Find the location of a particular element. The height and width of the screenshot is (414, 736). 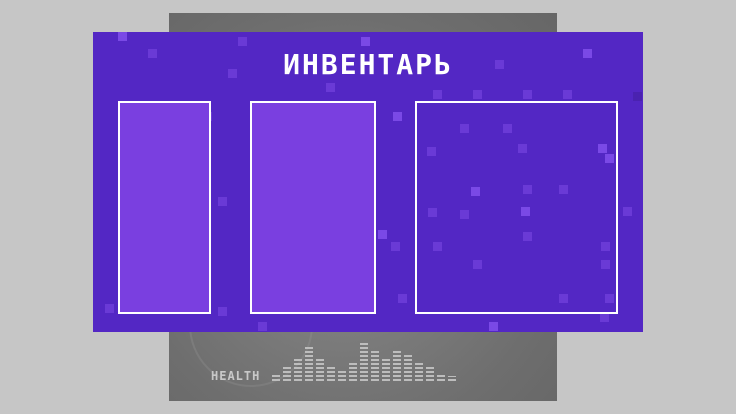

health-meter is located at coordinates (372, 361).